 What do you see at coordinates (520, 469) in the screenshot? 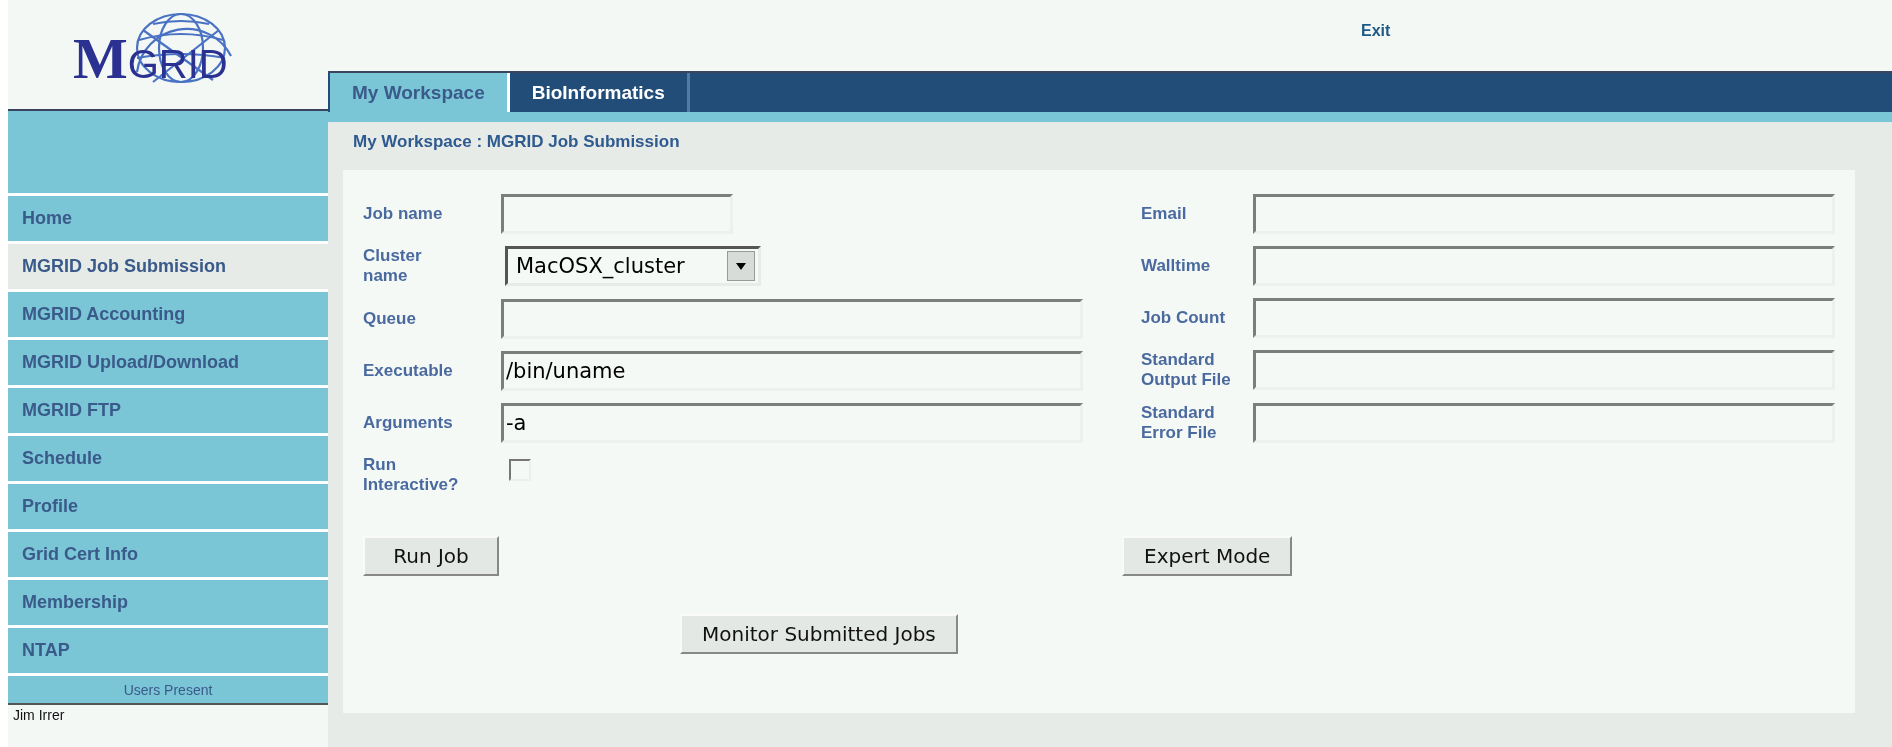
I see `checkbox` at bounding box center [520, 469].